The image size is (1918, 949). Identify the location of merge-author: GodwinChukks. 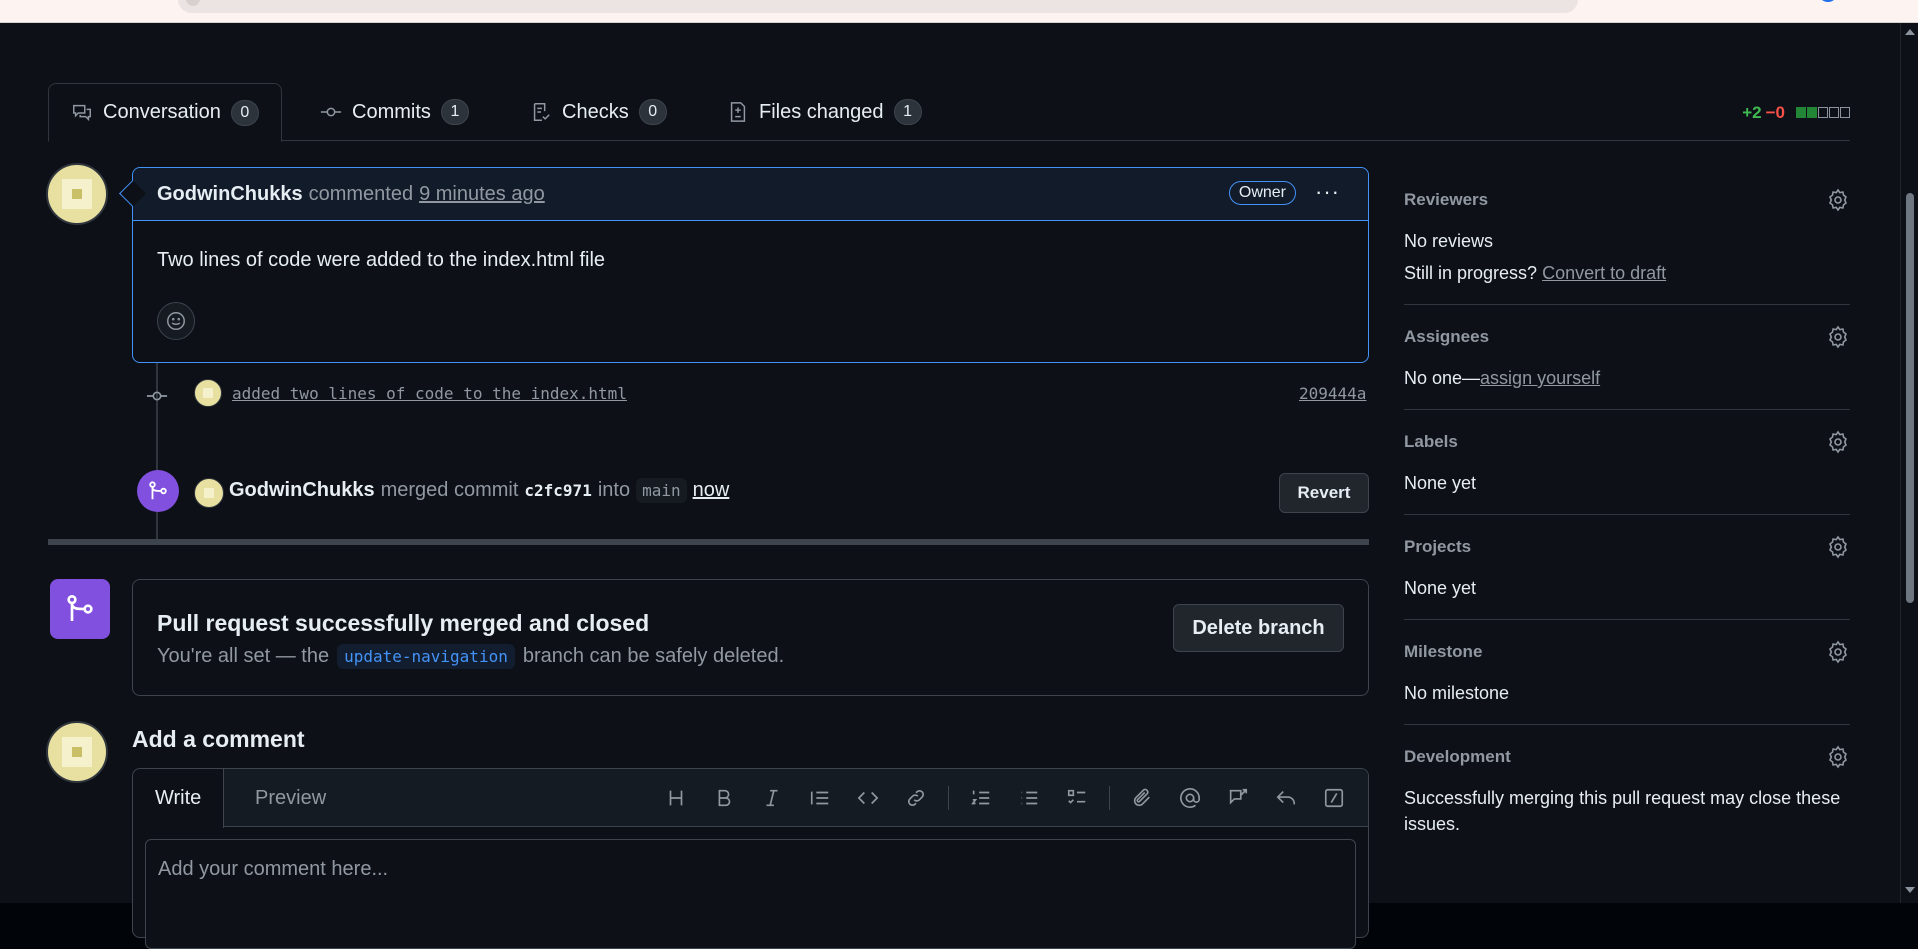
(302, 490).